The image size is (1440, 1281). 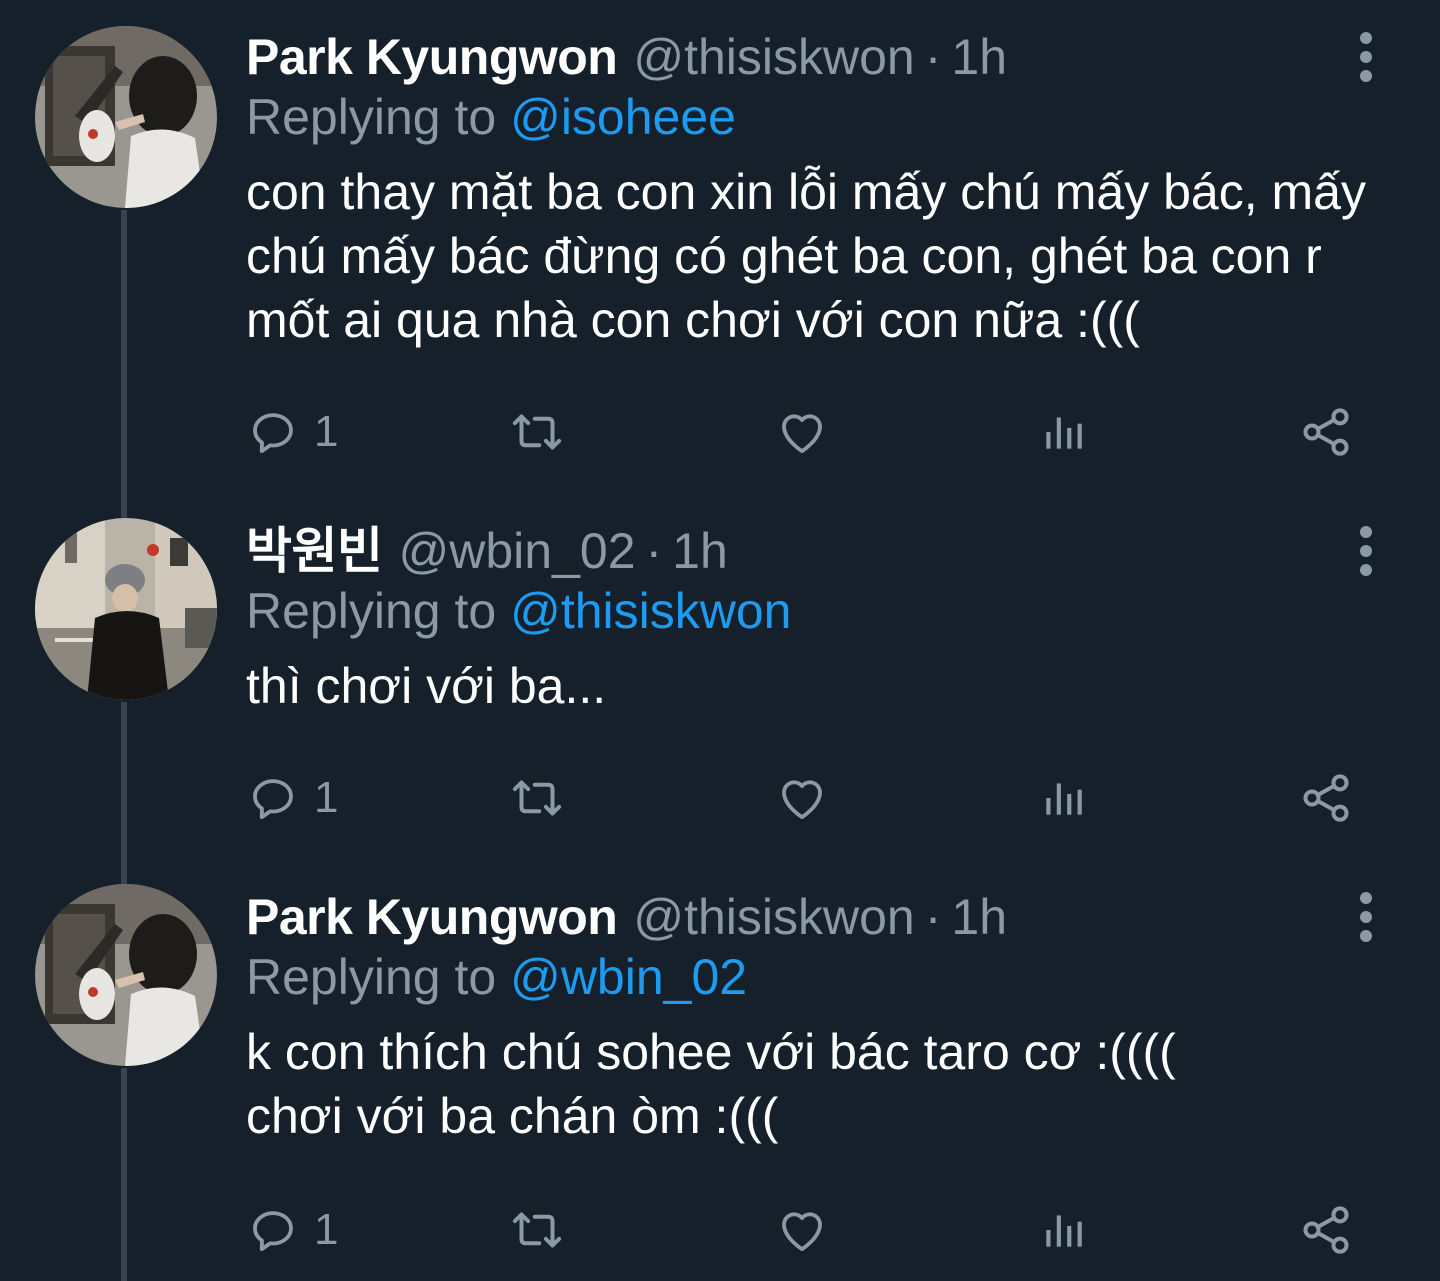 What do you see at coordinates (517, 551) in the screenshot?
I see `user-handle: @wbin_02` at bounding box center [517, 551].